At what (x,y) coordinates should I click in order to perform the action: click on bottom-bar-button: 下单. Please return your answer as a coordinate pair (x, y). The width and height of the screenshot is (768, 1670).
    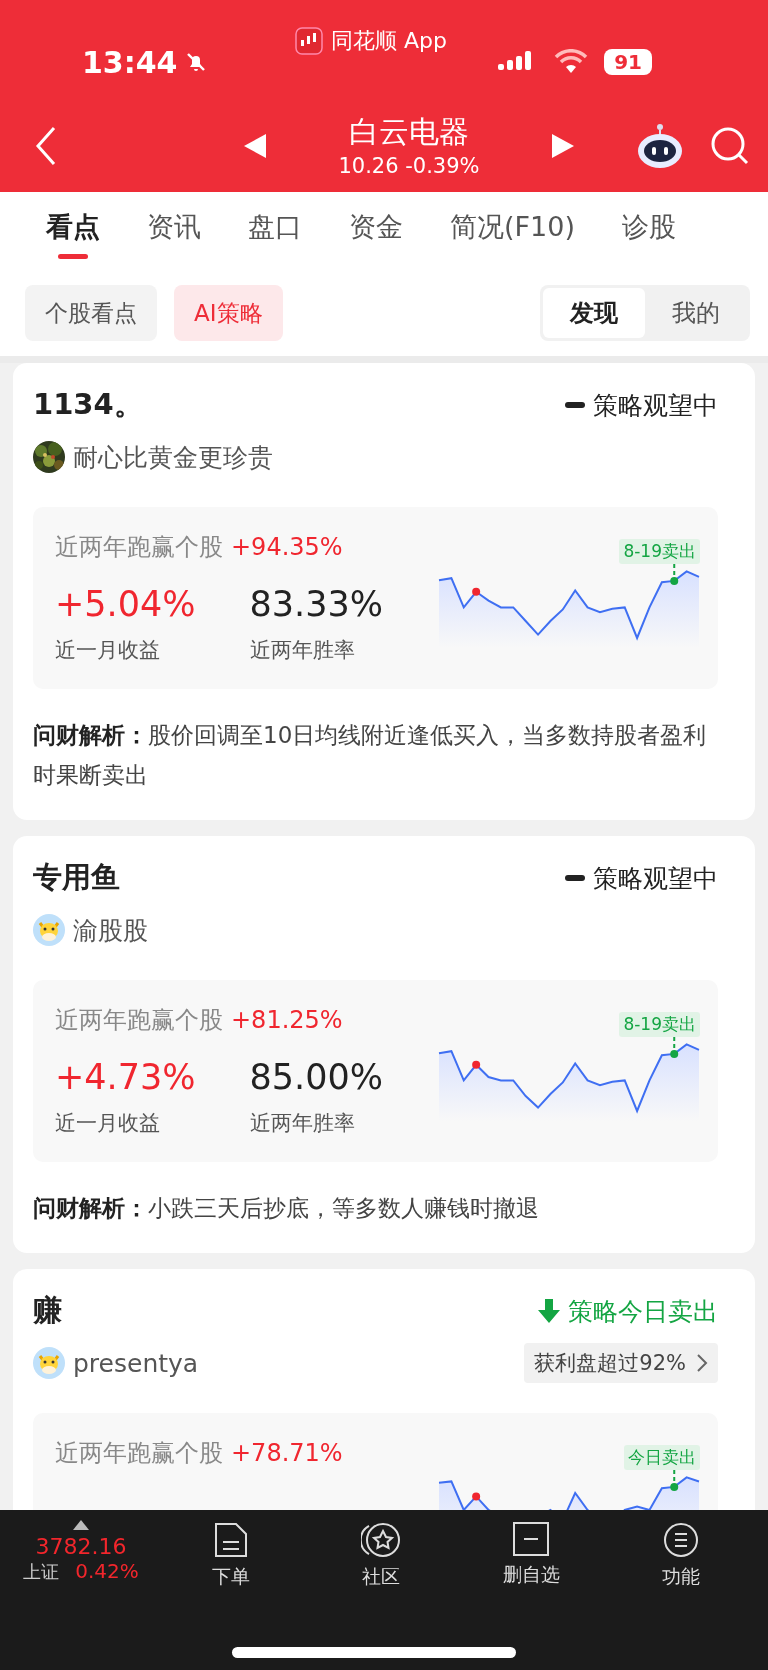
    Looking at the image, I should click on (231, 1555).